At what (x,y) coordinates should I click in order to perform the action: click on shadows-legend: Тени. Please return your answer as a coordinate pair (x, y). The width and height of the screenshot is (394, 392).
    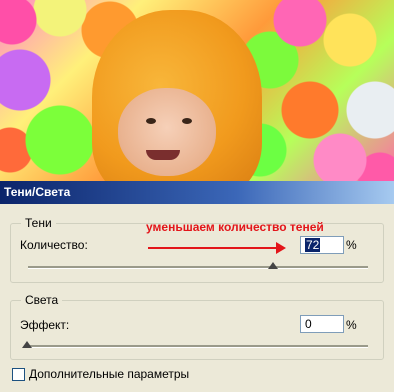
    Looking at the image, I should click on (38, 223).